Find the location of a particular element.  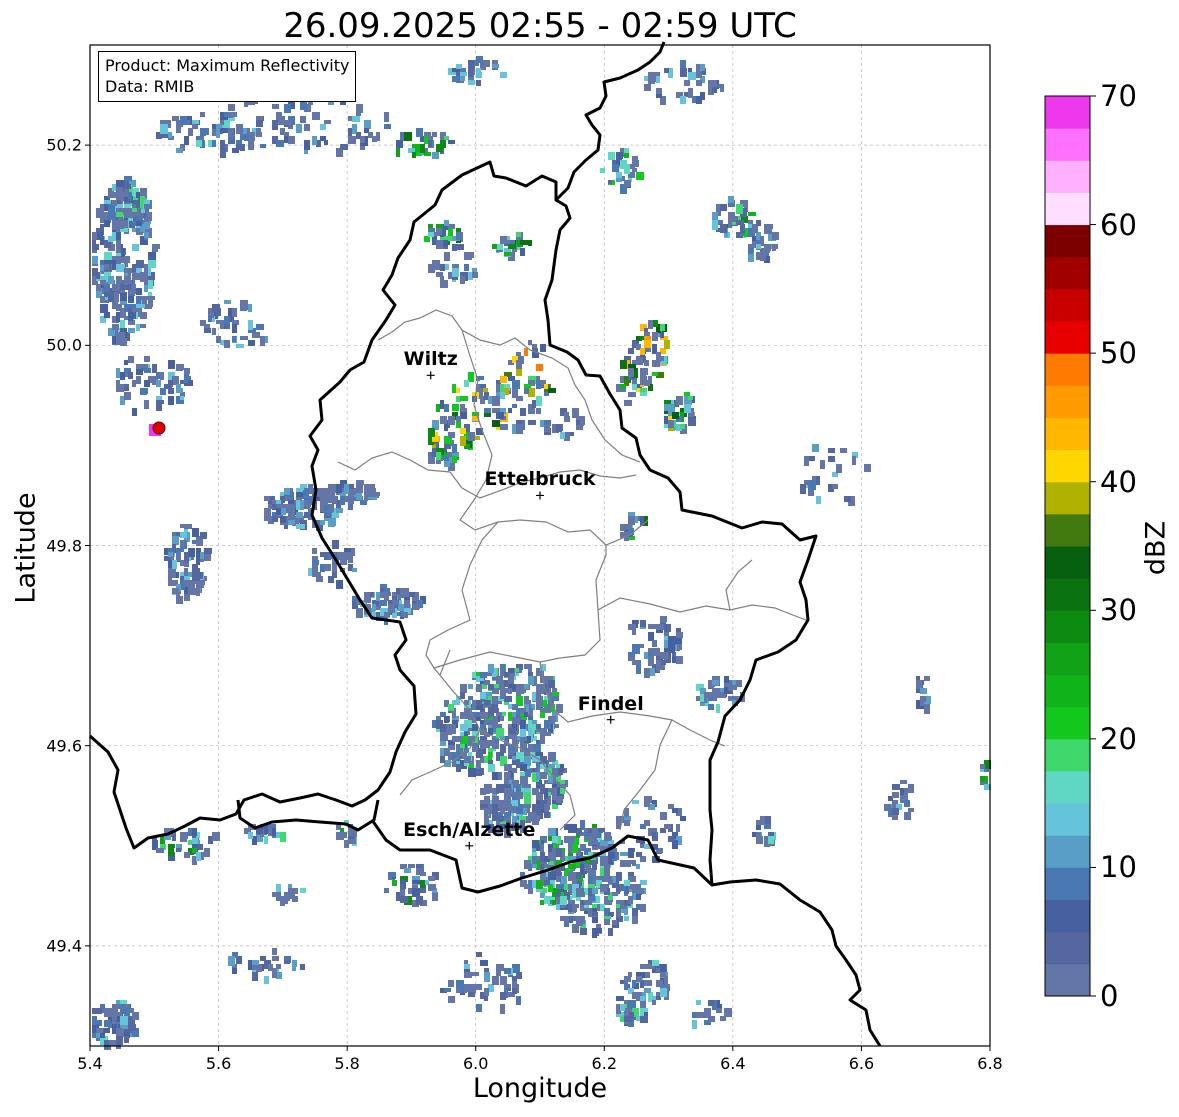

colorbar-tick-label: 60 is located at coordinates (1118, 224).